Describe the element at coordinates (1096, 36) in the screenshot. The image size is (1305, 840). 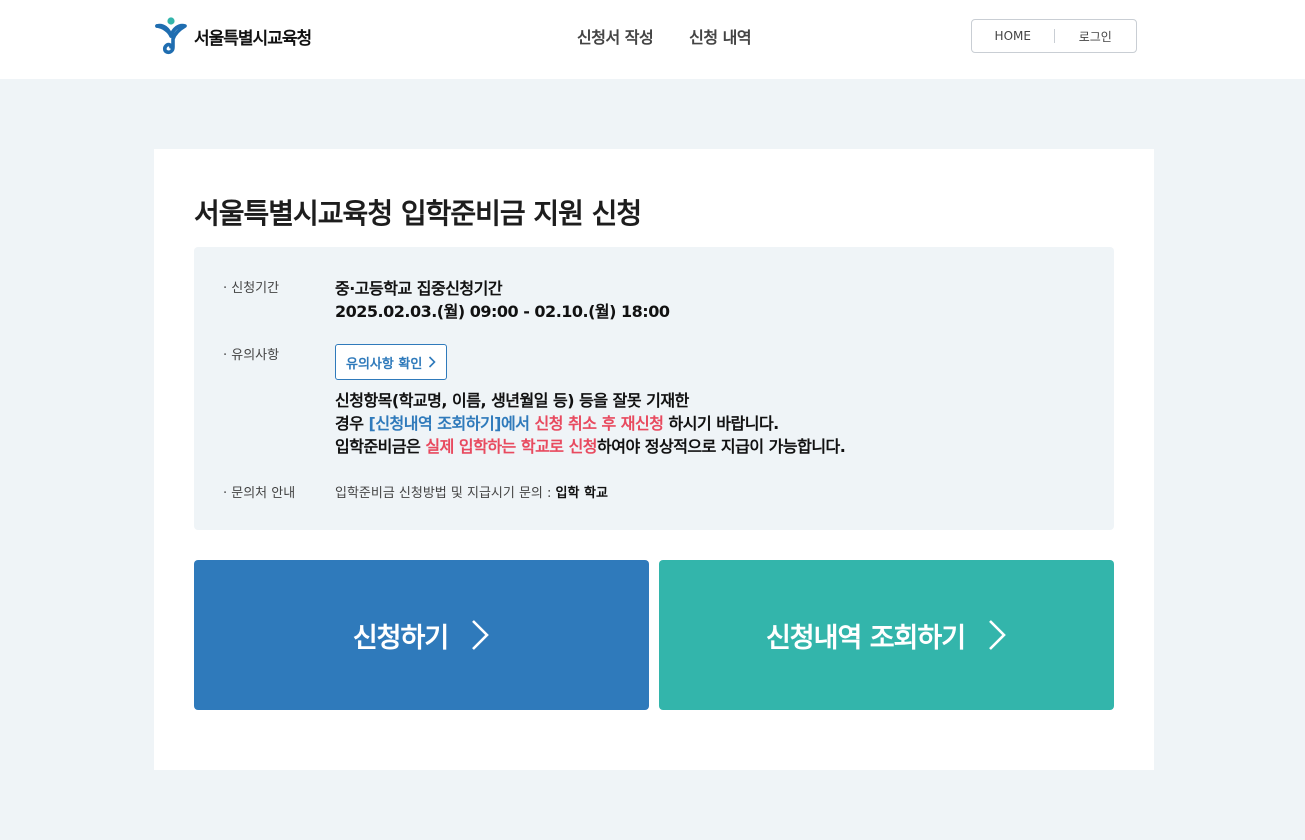
I see `login-link: 로그인` at that location.